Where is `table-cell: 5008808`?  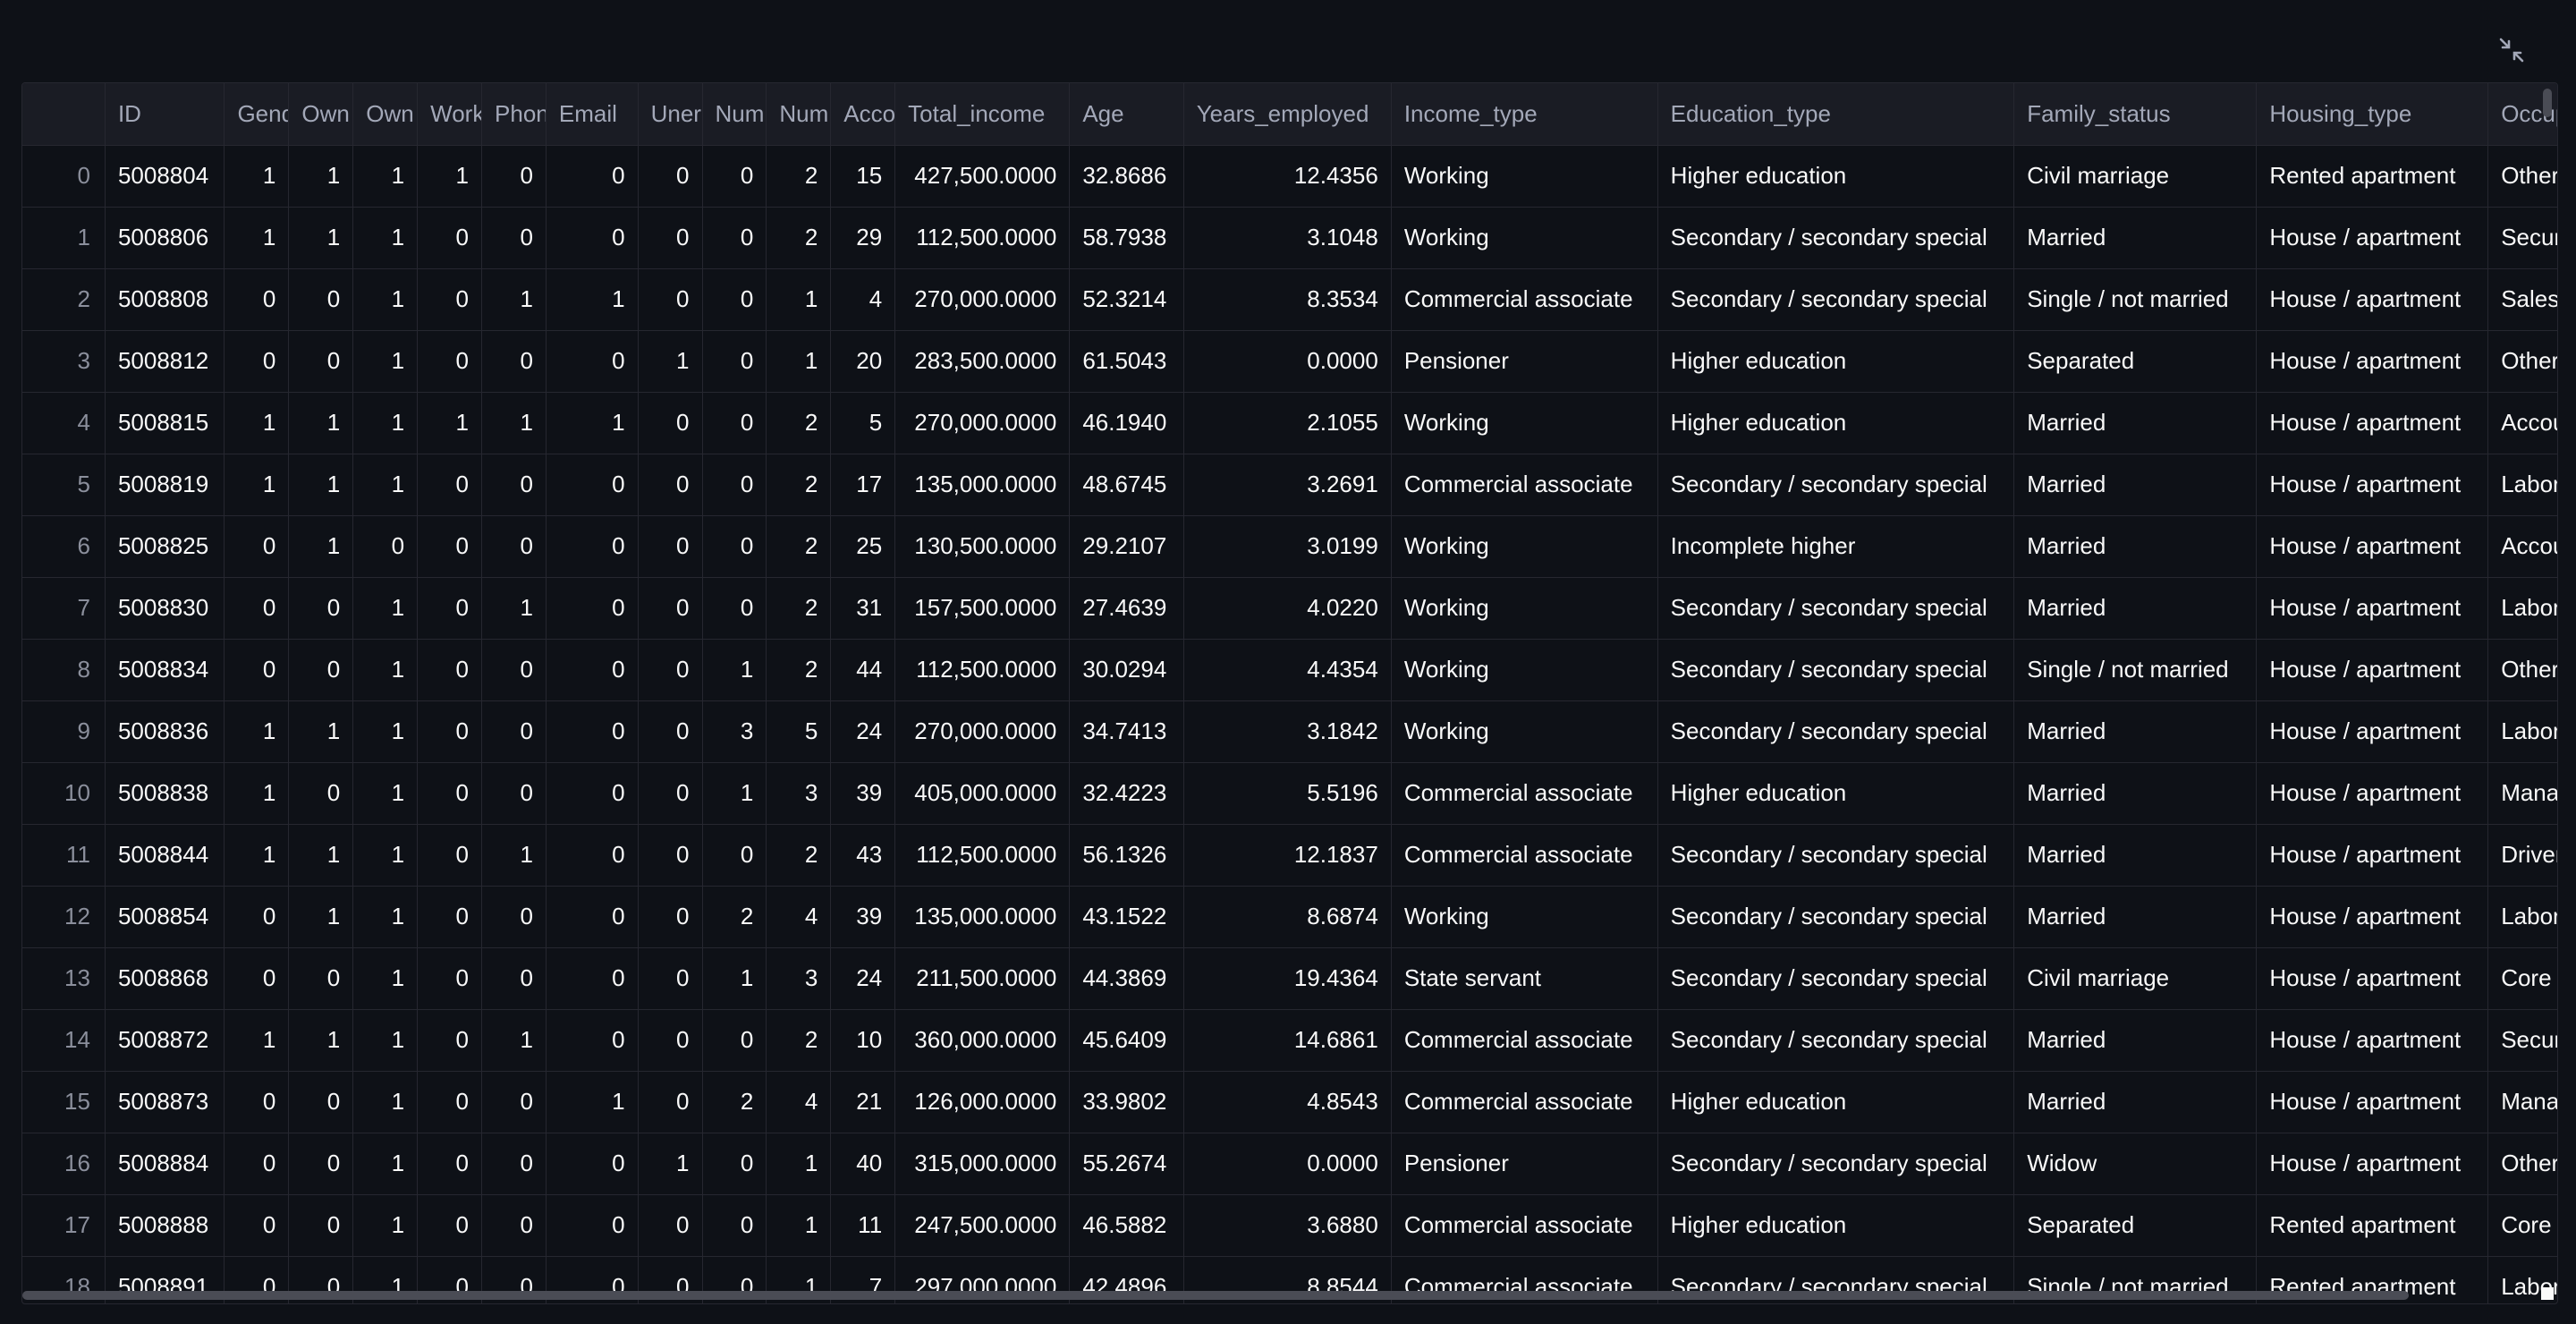 table-cell: 5008808 is located at coordinates (165, 299).